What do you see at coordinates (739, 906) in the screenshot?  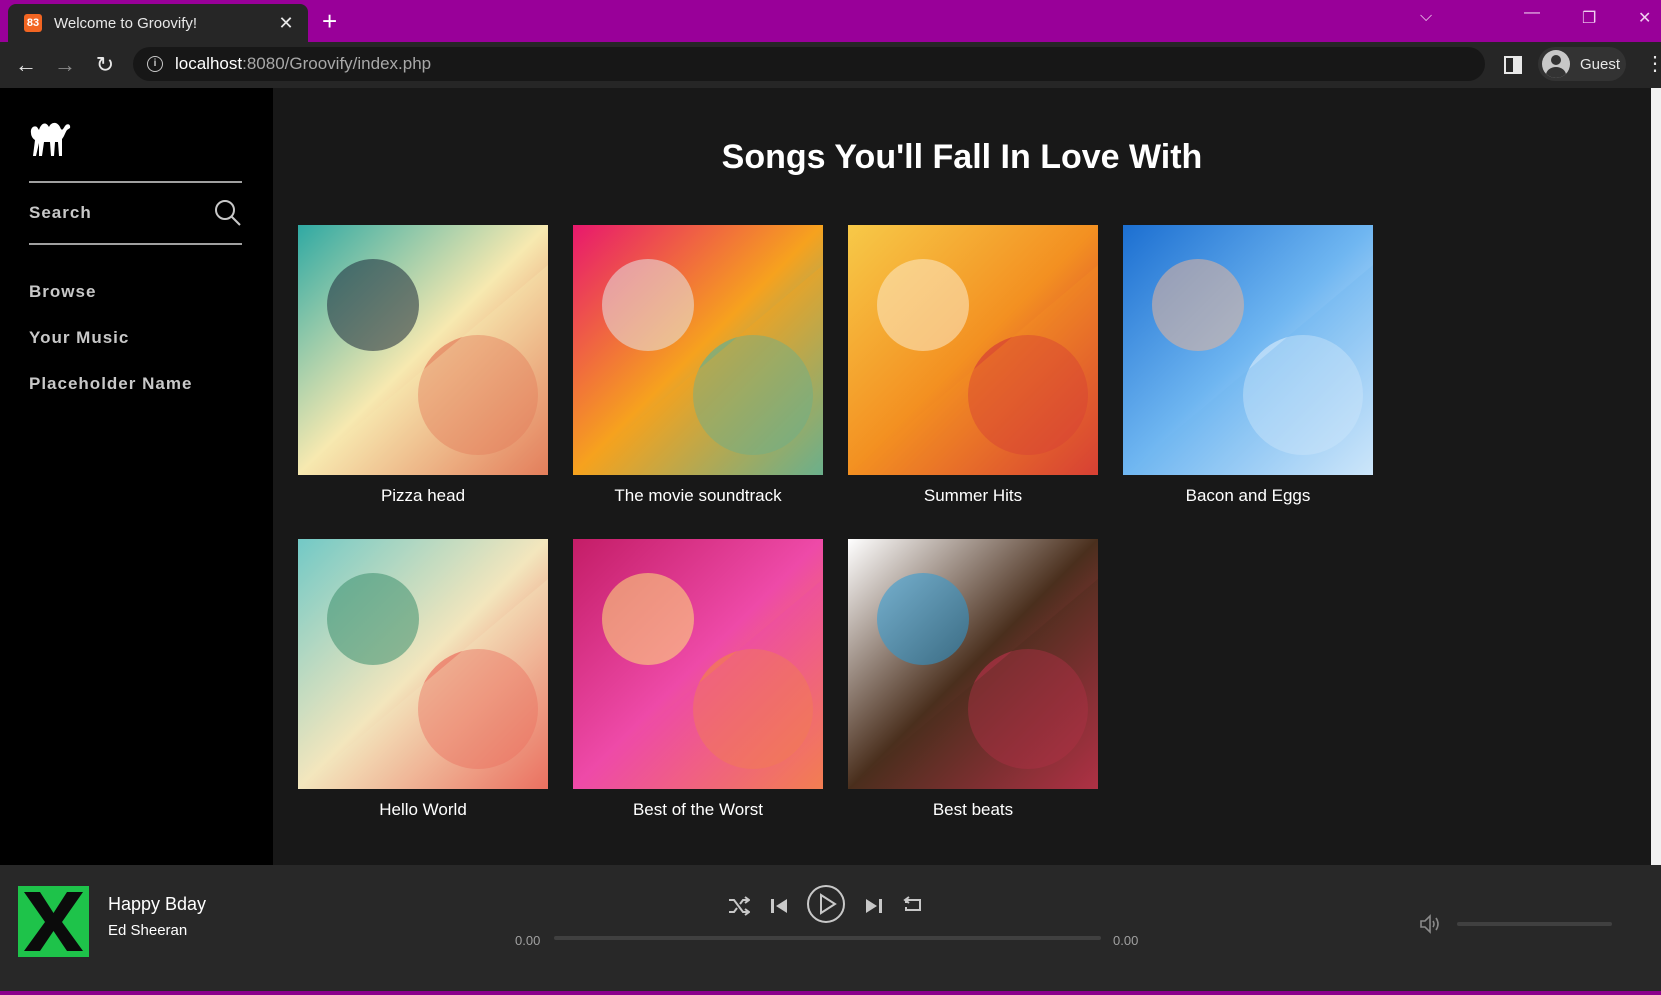 I see `shuffle-icon` at bounding box center [739, 906].